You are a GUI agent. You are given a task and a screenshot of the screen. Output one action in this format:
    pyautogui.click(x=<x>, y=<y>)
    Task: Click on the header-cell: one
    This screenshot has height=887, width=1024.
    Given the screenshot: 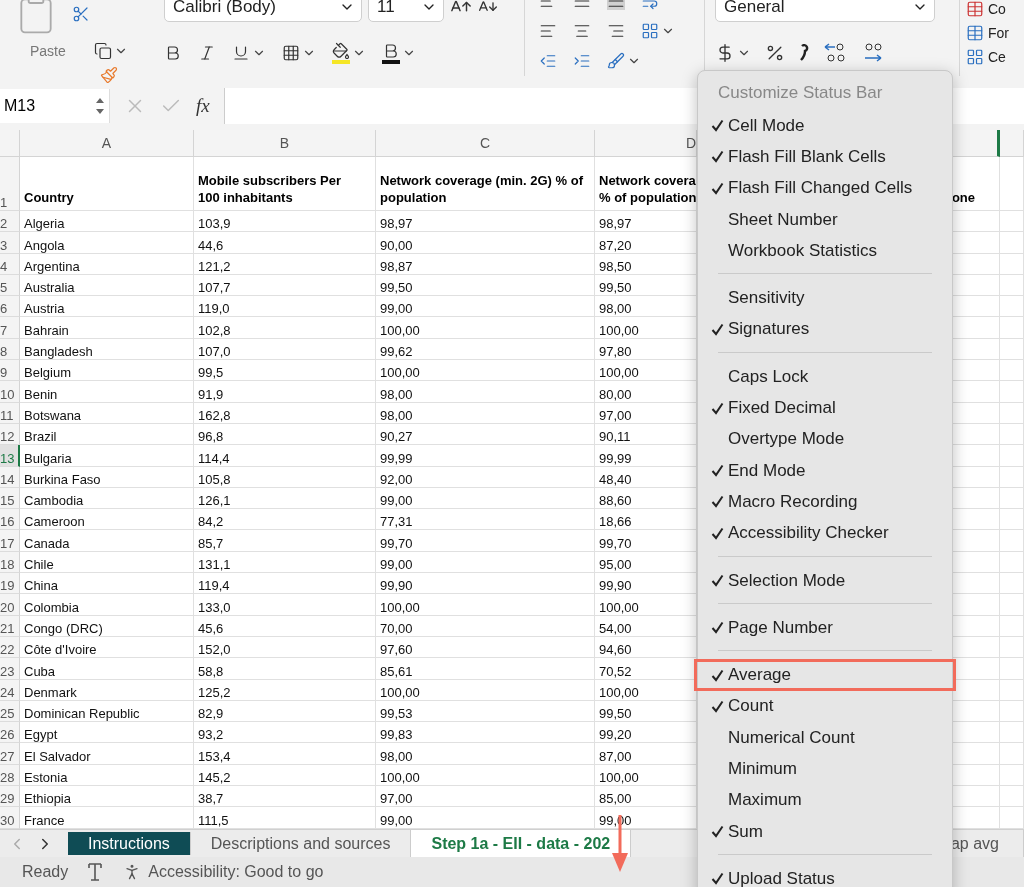 What is the action you would take?
    pyautogui.click(x=963, y=197)
    